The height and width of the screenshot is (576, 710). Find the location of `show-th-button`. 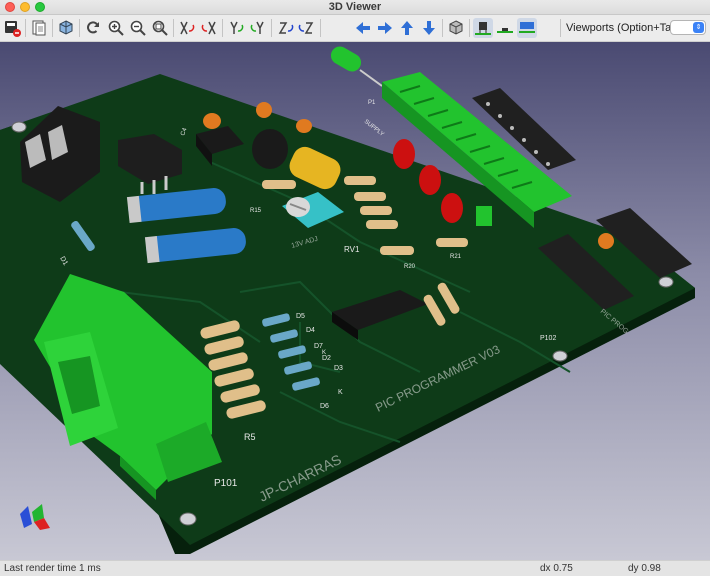

show-th-button is located at coordinates (483, 28).